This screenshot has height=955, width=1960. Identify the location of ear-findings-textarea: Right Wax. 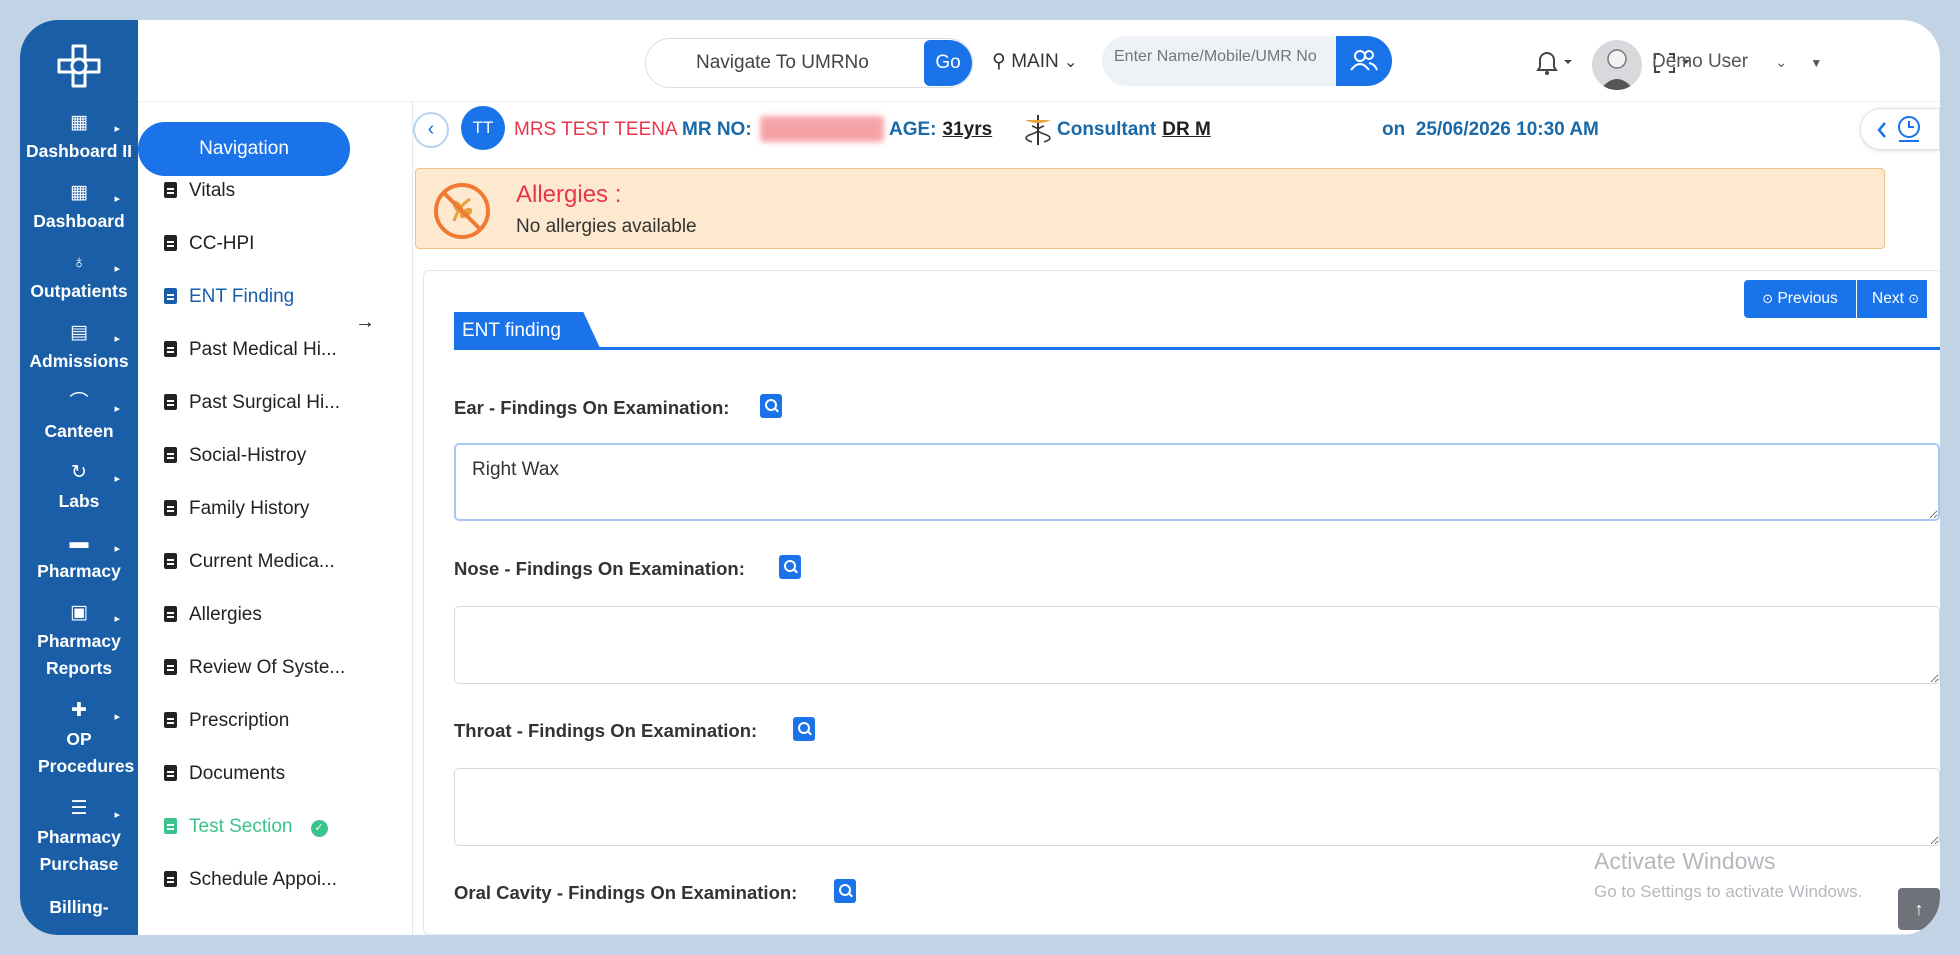
(1197, 482).